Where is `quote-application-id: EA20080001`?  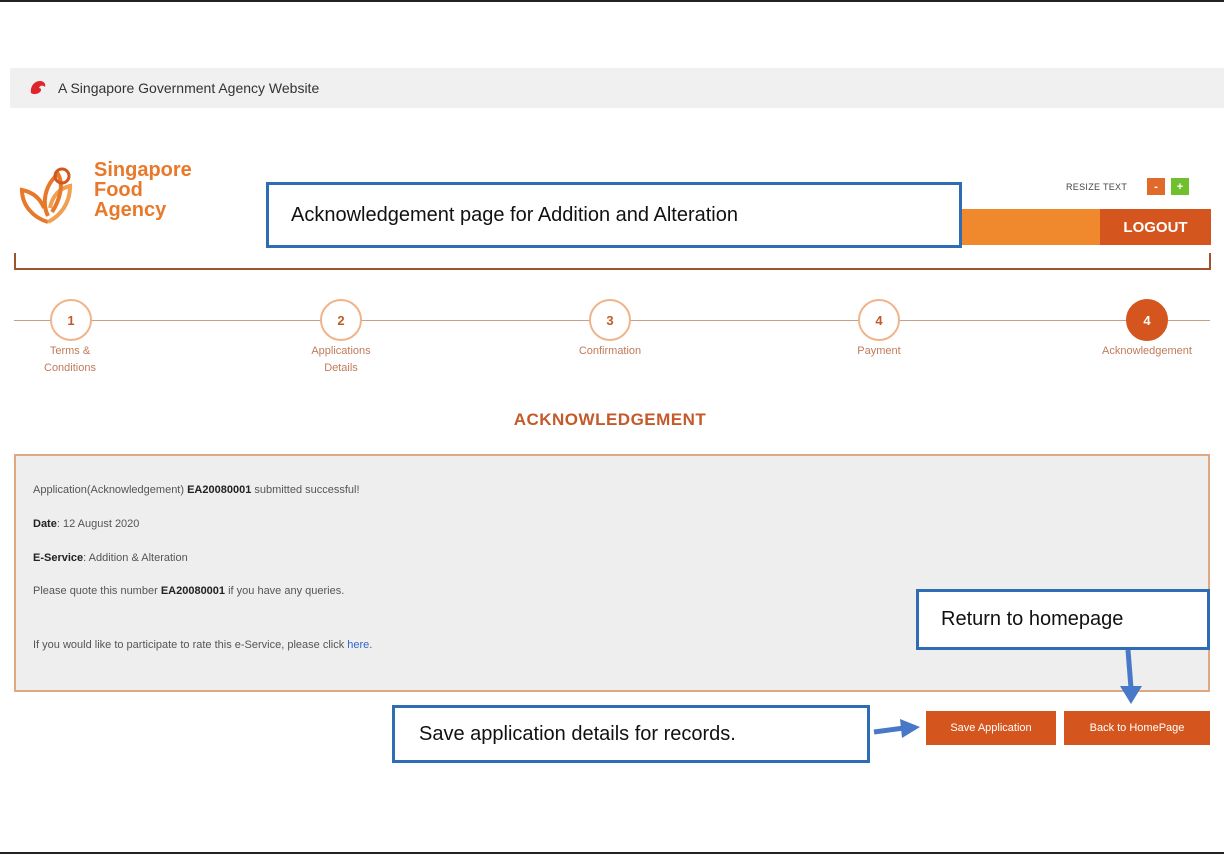 quote-application-id: EA20080001 is located at coordinates (193, 591).